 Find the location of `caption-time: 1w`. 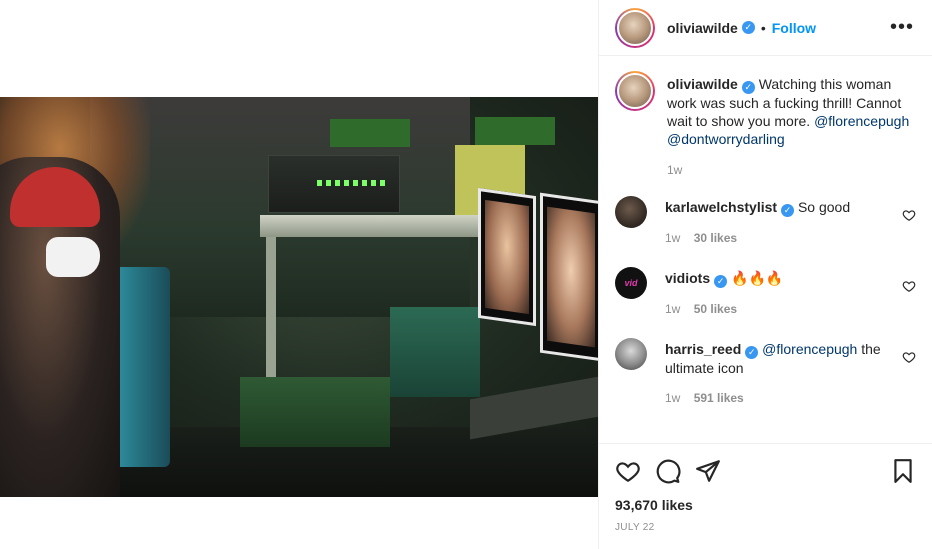

caption-time: 1w is located at coordinates (674, 170).